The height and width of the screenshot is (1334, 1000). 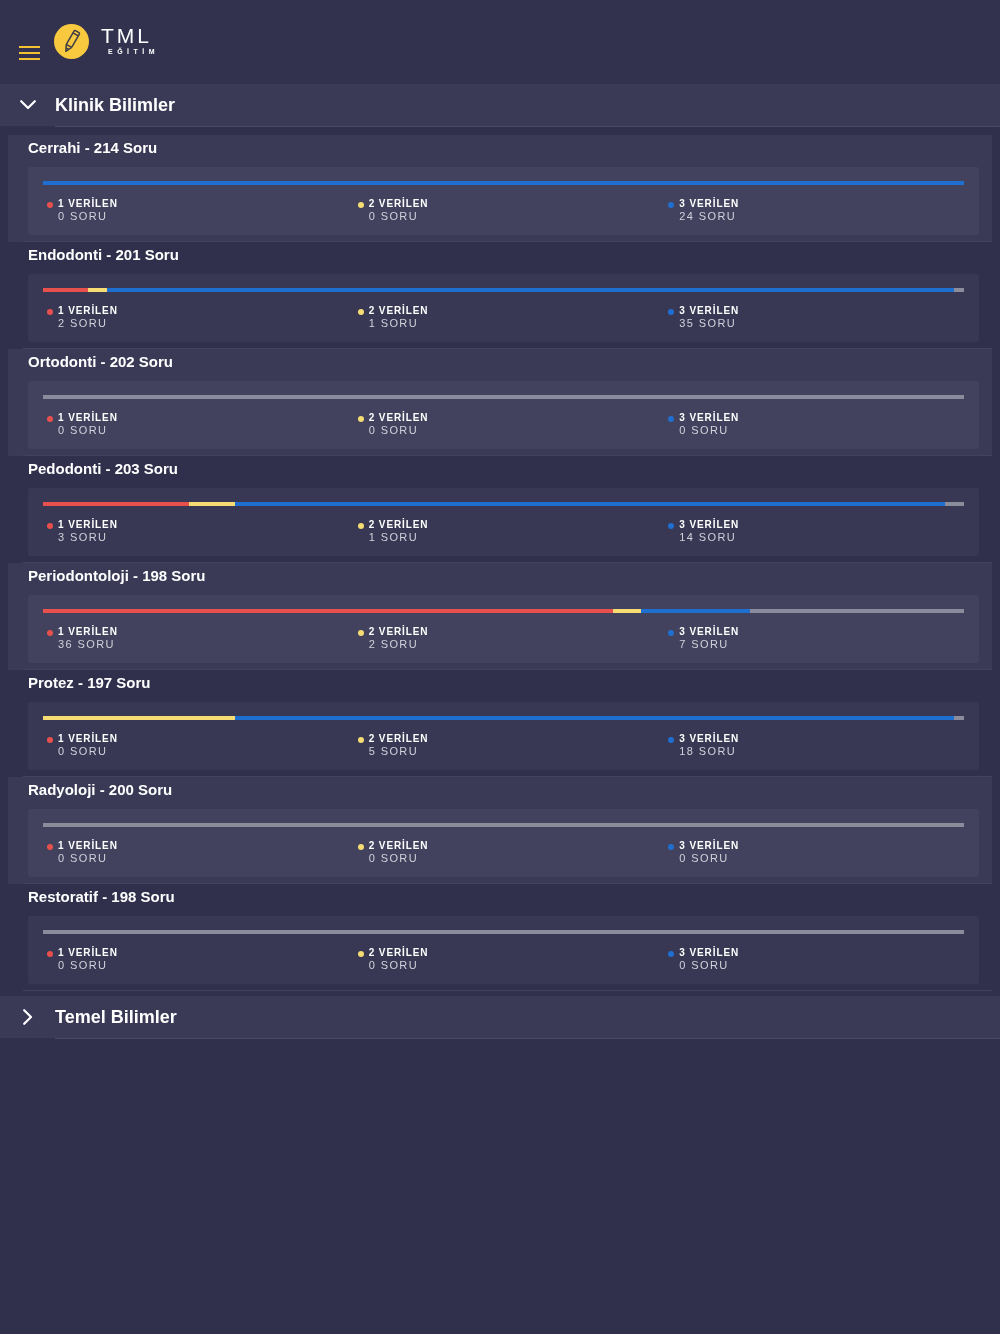 What do you see at coordinates (103, 469) in the screenshot?
I see `category-title: Pedodonti - 203 Soru` at bounding box center [103, 469].